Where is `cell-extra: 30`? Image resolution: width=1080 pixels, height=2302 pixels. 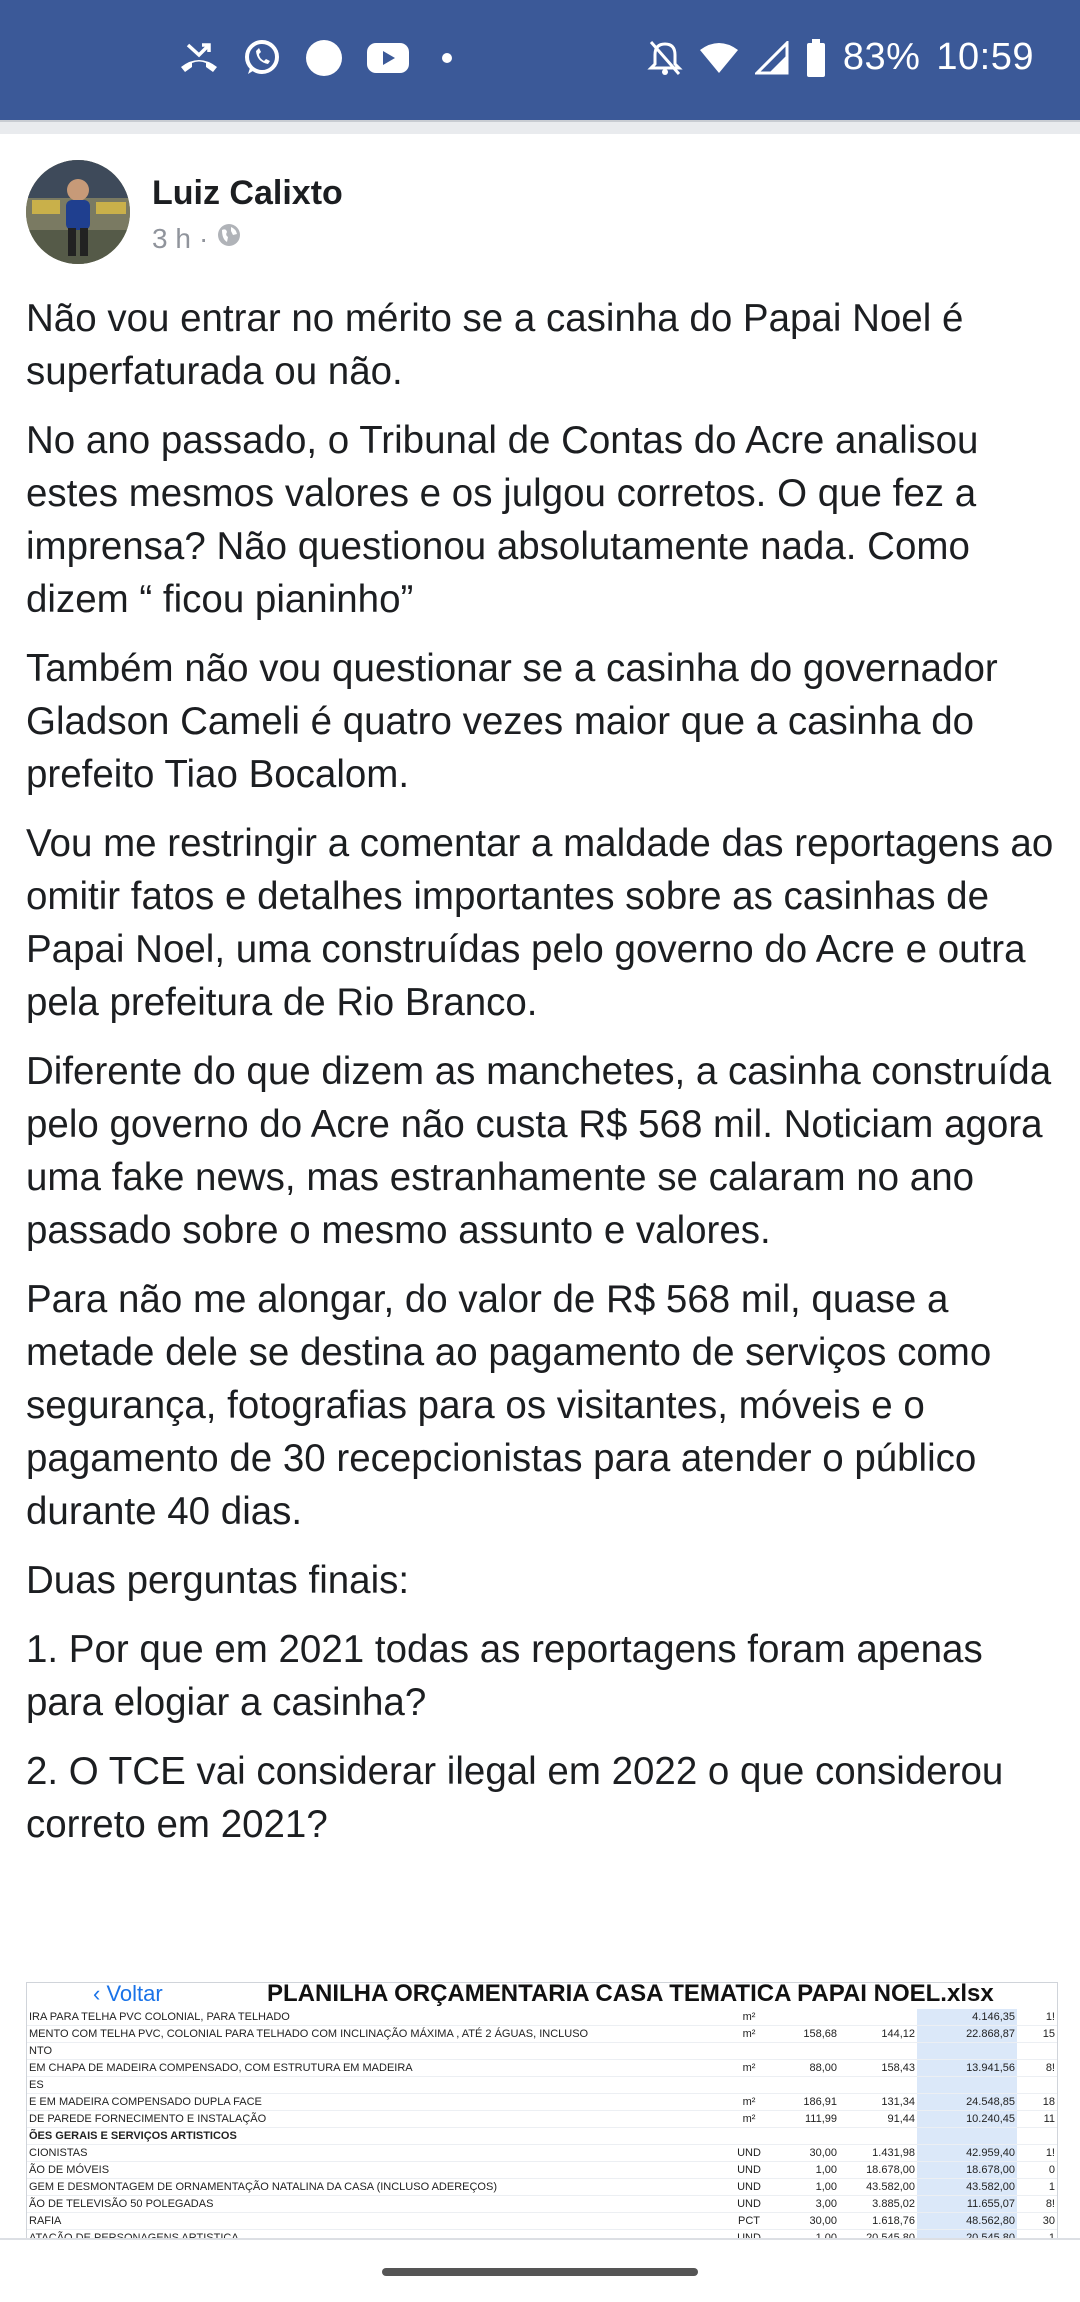 cell-extra: 30 is located at coordinates (1037, 2221).